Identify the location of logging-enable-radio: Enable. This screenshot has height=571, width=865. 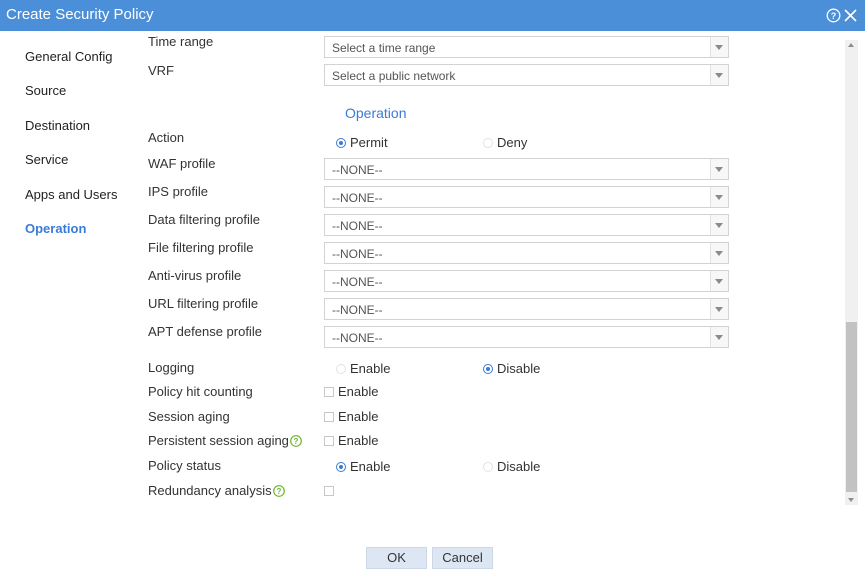
(363, 368).